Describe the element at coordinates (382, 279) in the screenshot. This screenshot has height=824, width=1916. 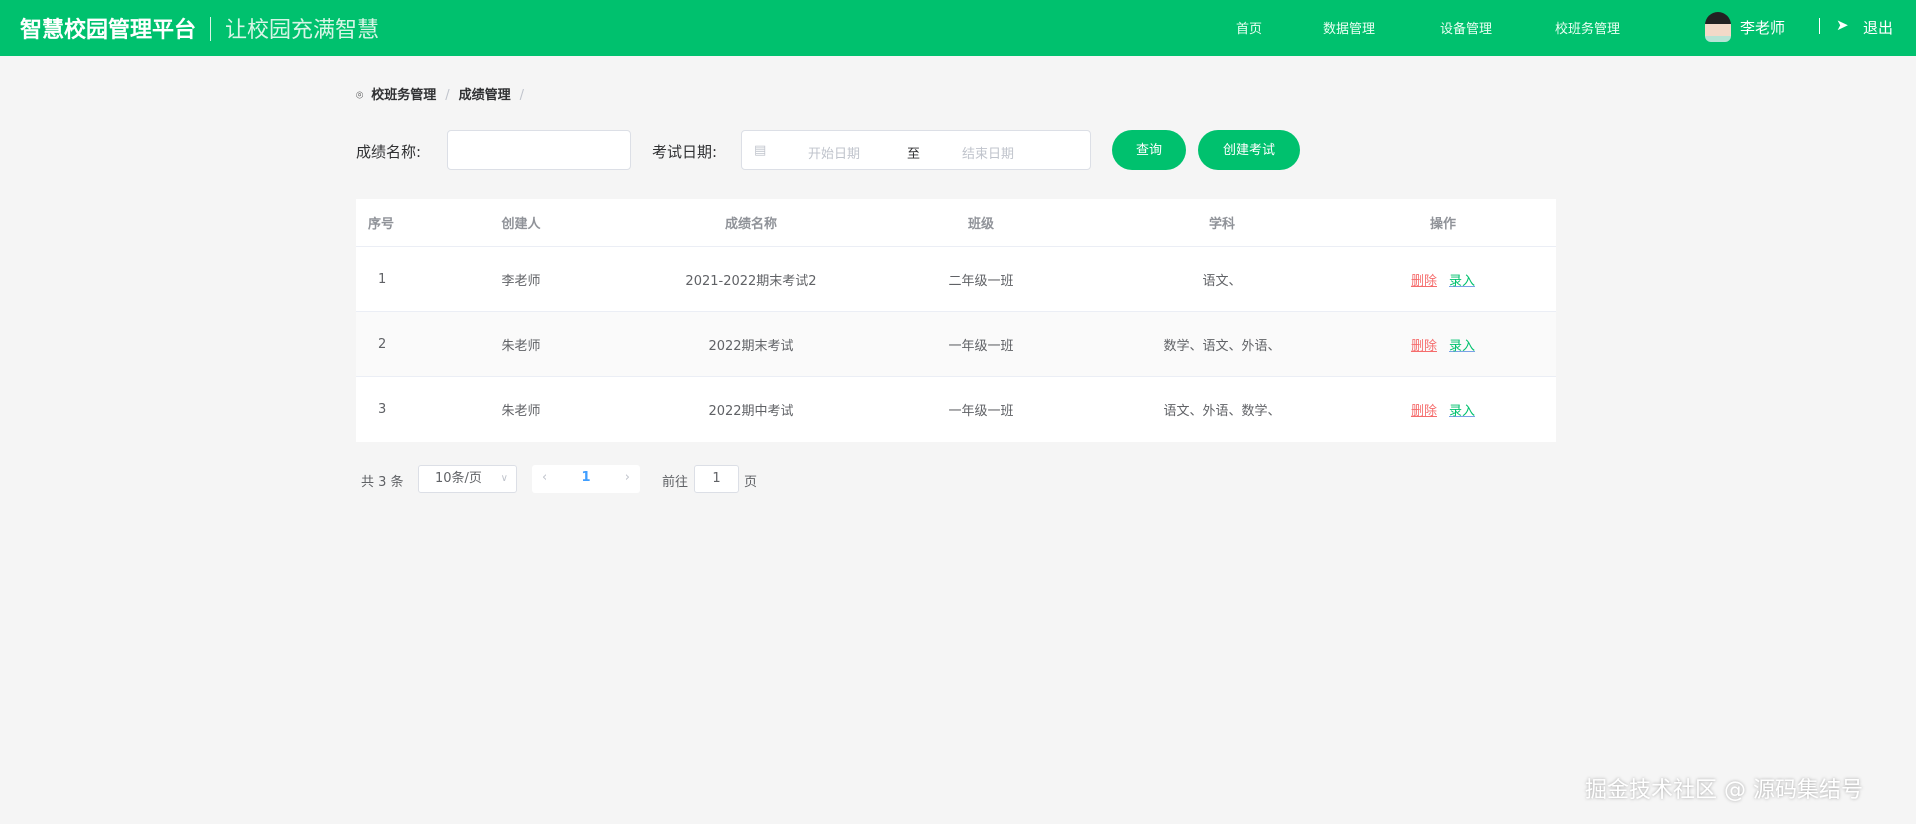
I see `row-no: 1` at that location.